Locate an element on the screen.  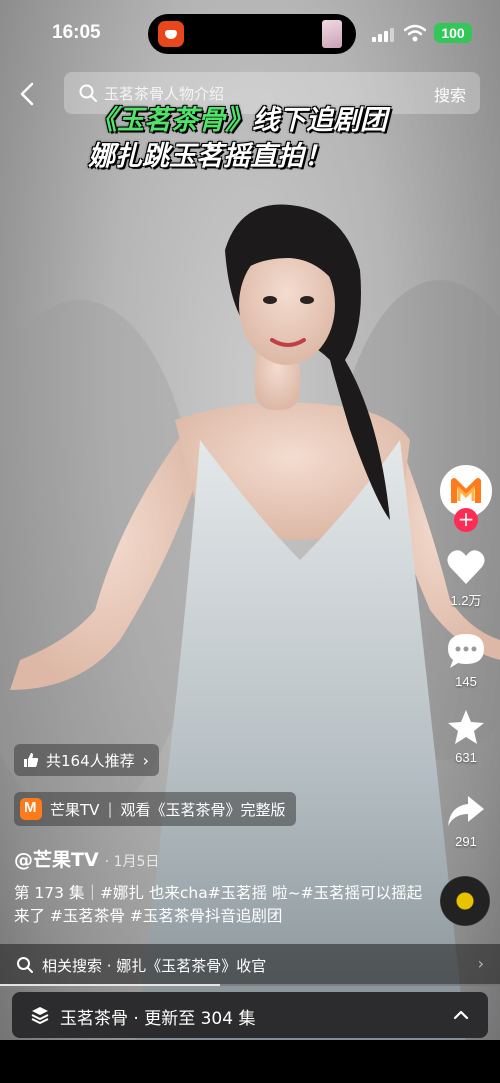
status-time: 16:05 is located at coordinates (76, 32).